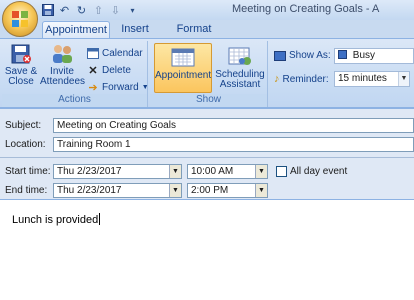 The width and height of the screenshot is (414, 300). I want to click on save-close-label-2: Close, so click(21, 81).